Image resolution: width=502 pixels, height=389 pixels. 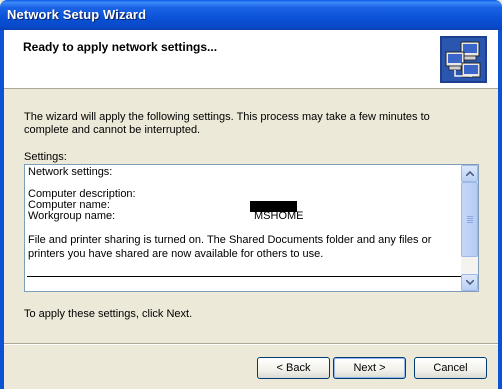 What do you see at coordinates (45, 157) in the screenshot?
I see `settings-label: Settings:` at bounding box center [45, 157].